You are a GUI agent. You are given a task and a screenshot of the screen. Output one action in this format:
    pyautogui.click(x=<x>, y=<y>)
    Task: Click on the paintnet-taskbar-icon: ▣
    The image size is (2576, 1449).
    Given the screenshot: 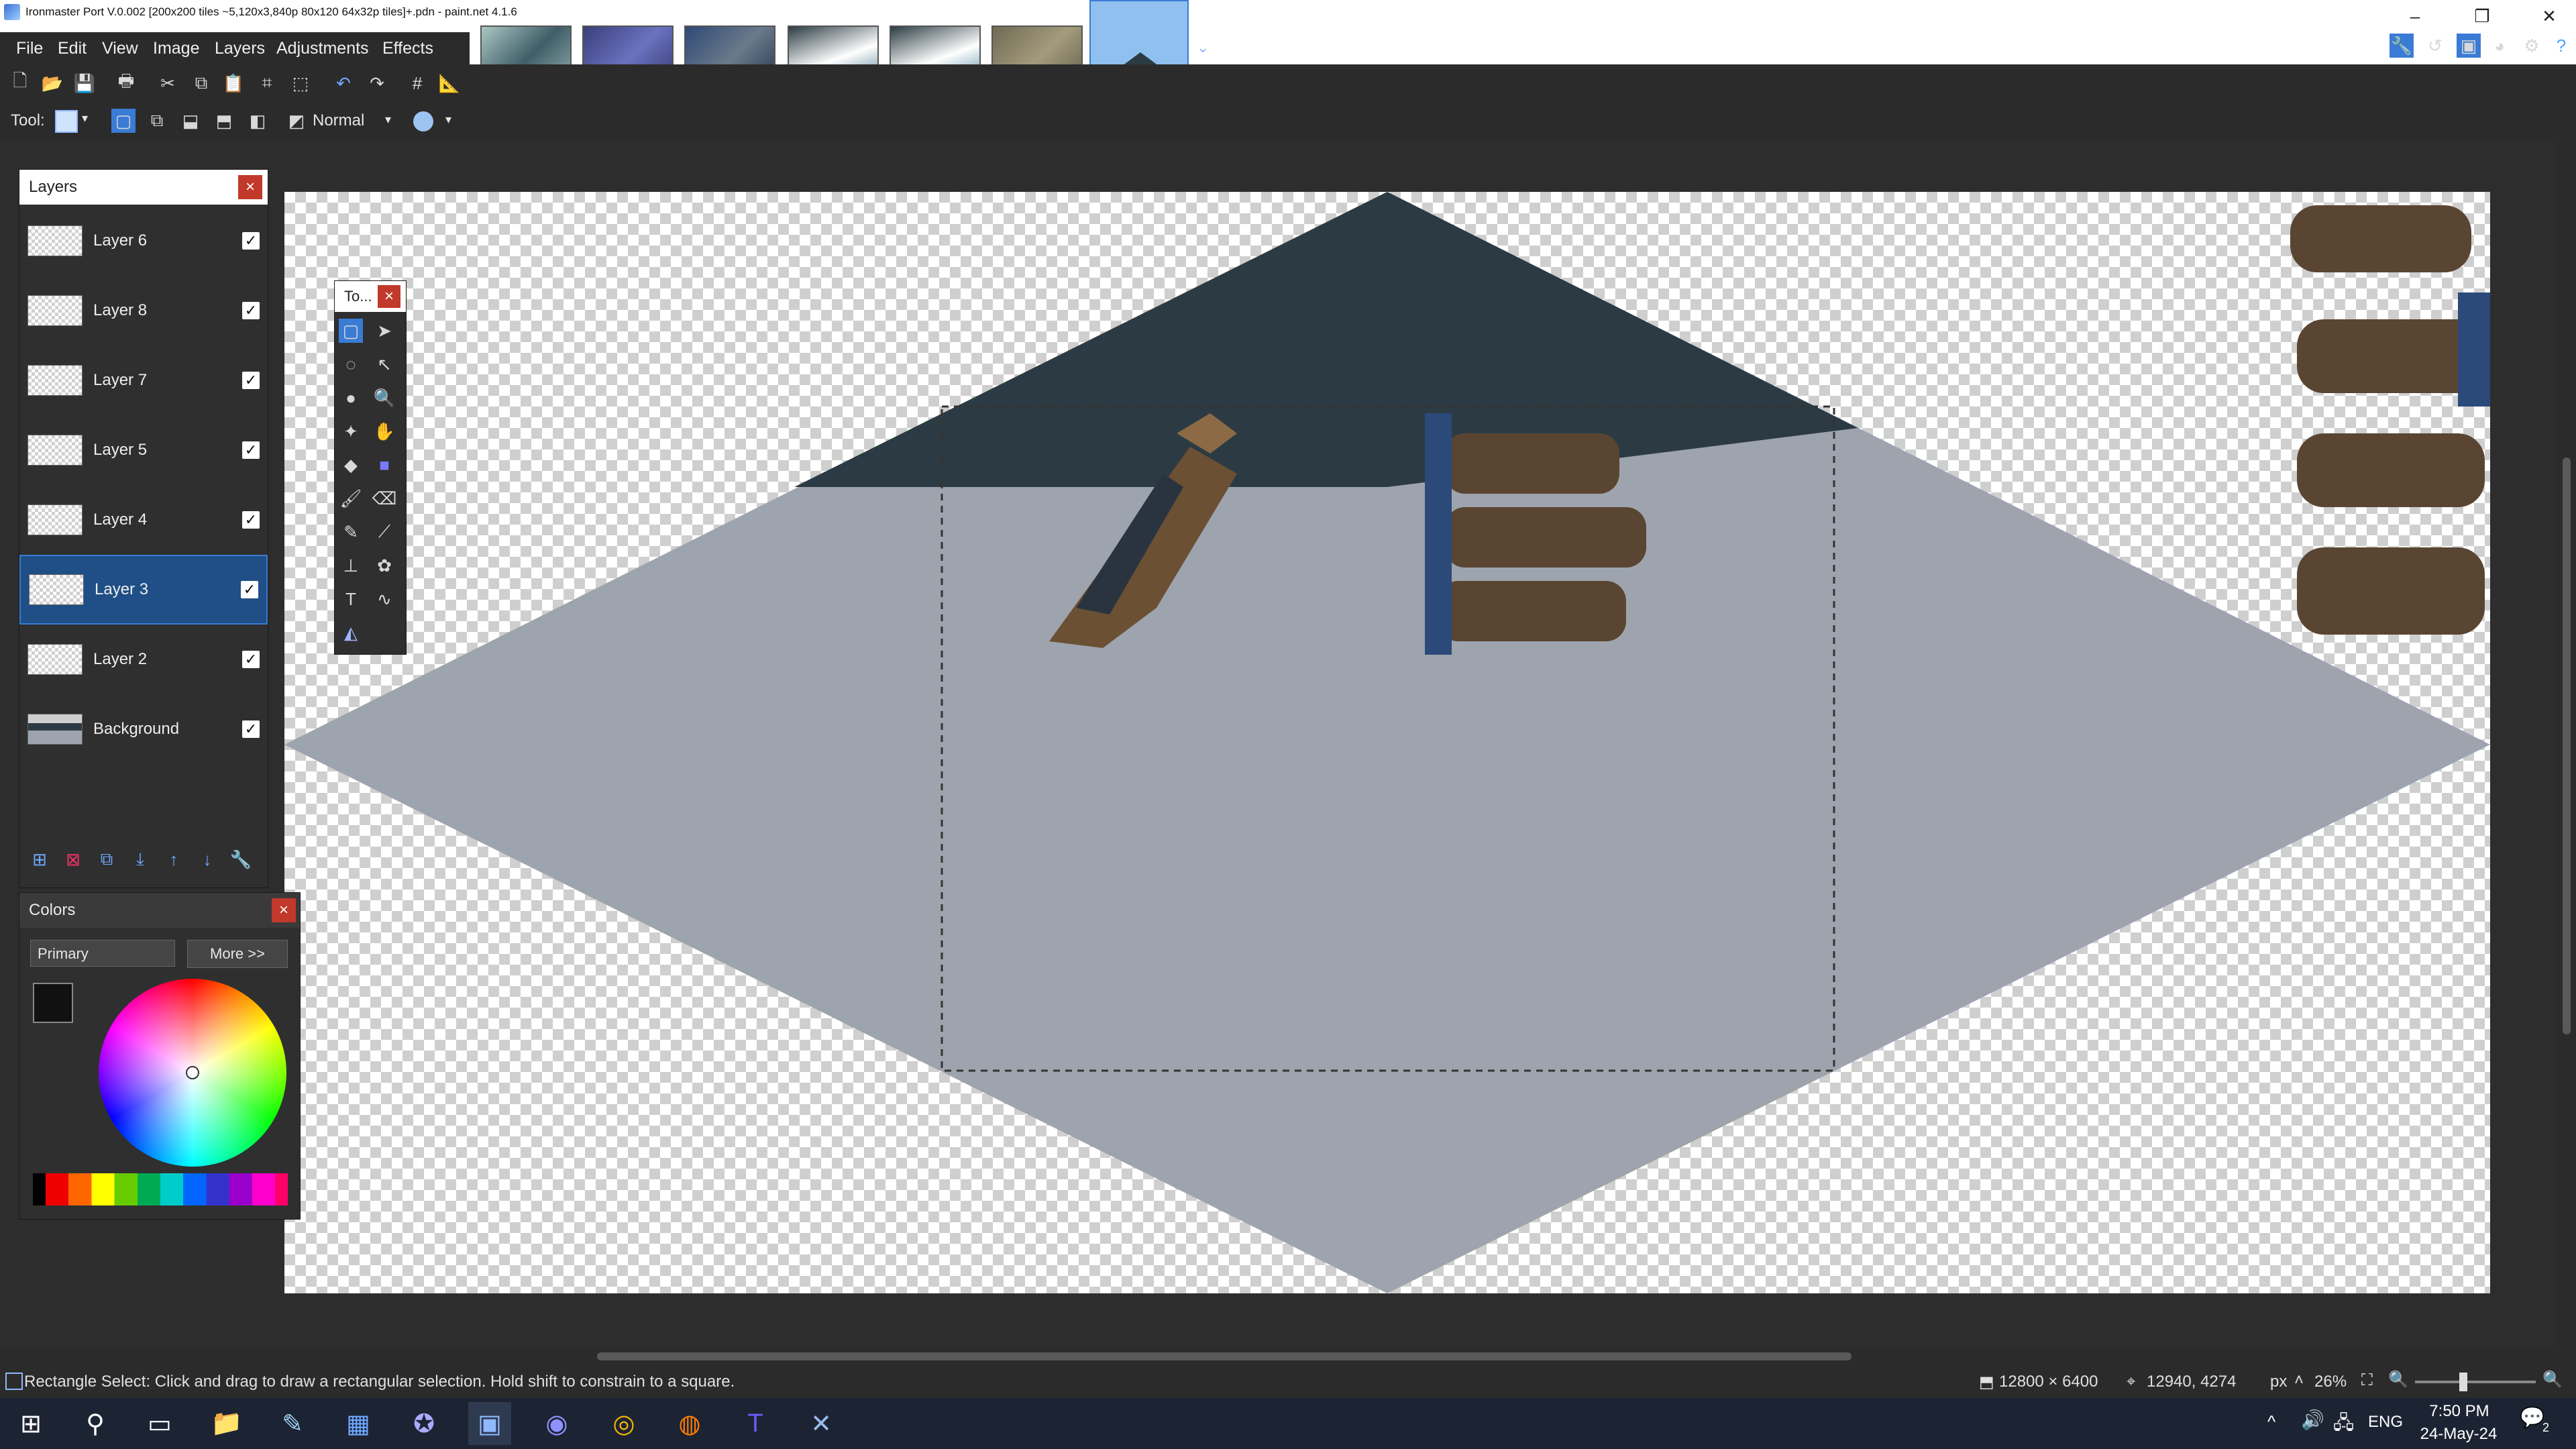 What is the action you would take?
    pyautogui.click(x=489, y=1423)
    